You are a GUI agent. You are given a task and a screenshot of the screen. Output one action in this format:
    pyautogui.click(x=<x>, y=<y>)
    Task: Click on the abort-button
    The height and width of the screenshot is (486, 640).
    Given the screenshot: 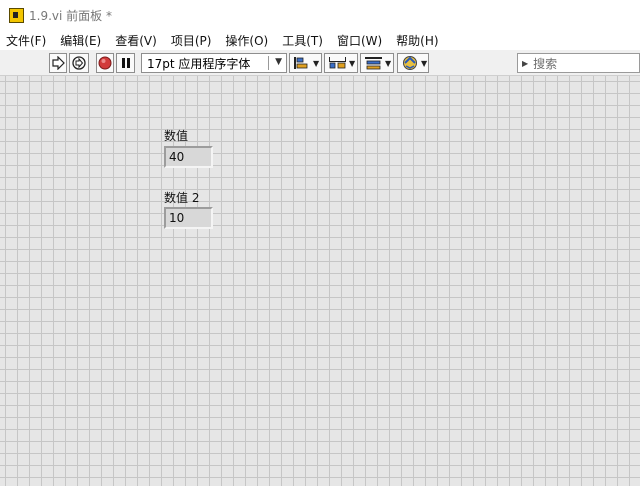 What is the action you would take?
    pyautogui.click(x=105, y=63)
    